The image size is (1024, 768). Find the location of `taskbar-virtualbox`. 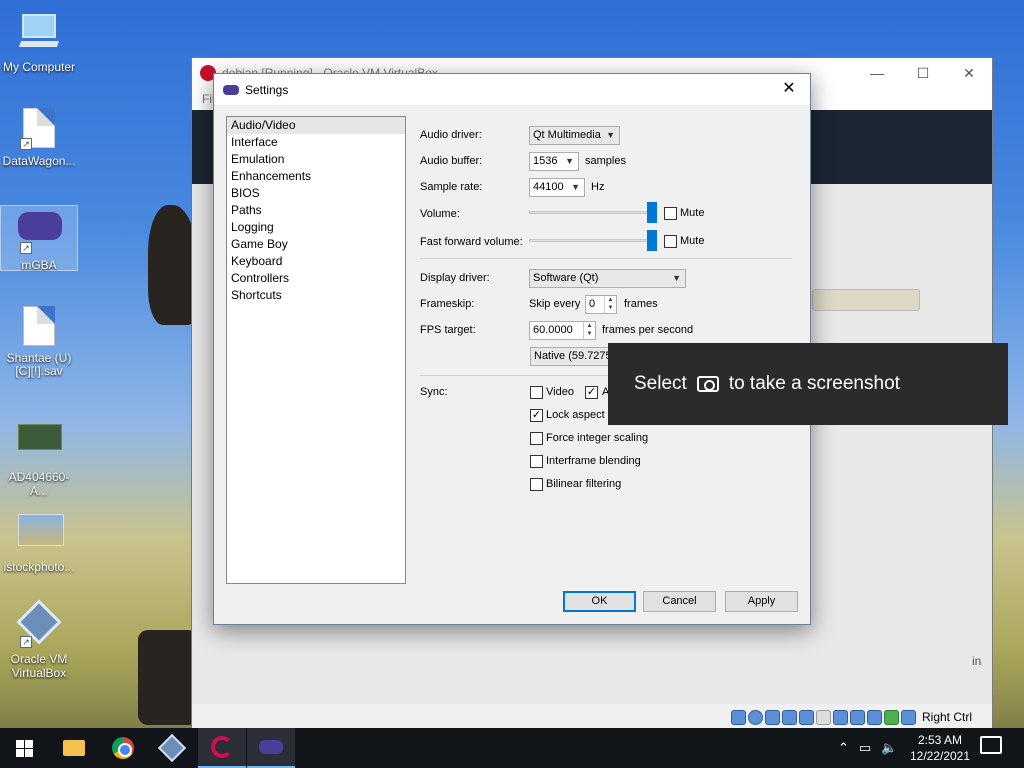

taskbar-virtualbox is located at coordinates (172, 748).